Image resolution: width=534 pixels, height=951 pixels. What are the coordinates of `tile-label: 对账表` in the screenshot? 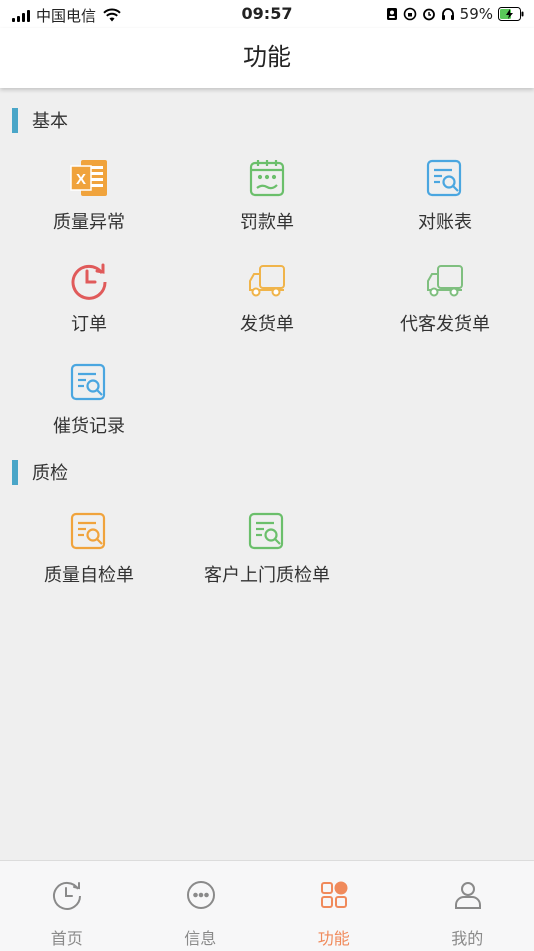 It's located at (445, 221).